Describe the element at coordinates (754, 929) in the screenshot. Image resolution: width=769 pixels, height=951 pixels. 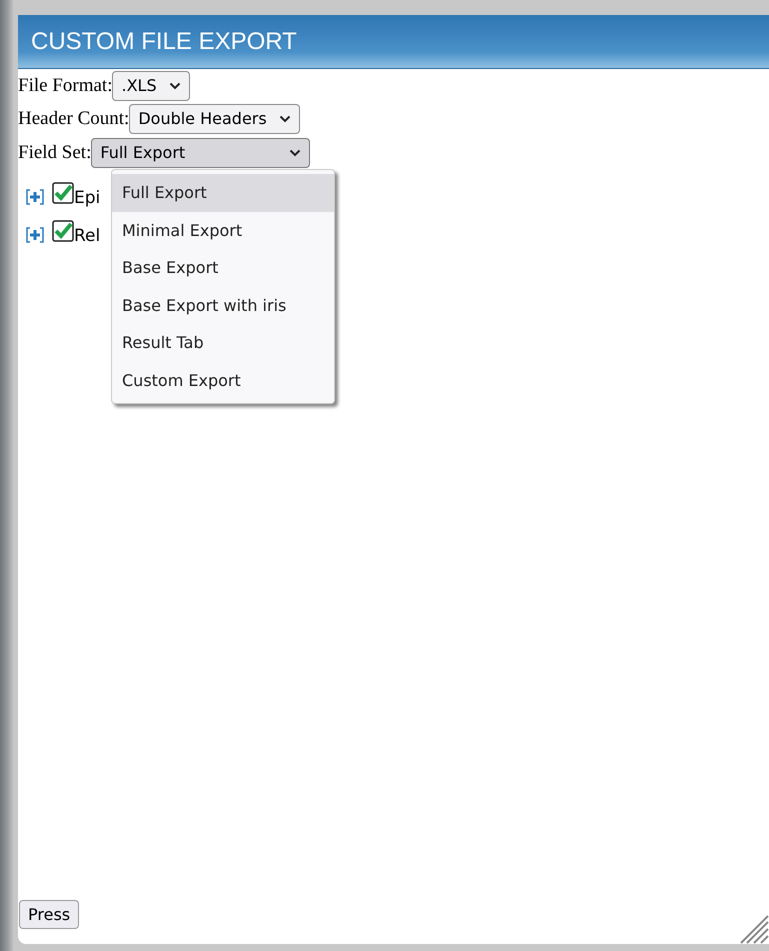
I see `resize-grip-icon` at that location.